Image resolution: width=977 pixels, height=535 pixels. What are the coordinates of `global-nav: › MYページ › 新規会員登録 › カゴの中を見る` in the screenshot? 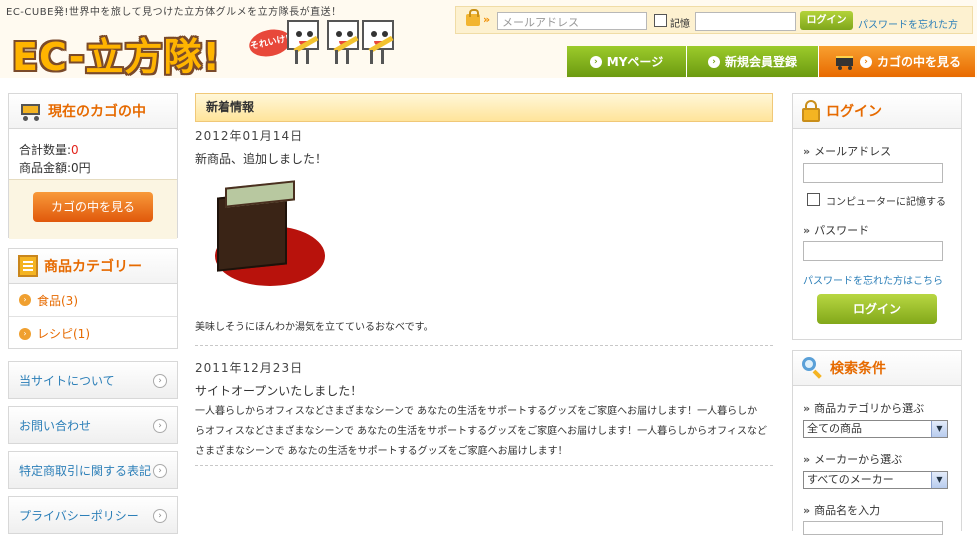 It's located at (771, 61).